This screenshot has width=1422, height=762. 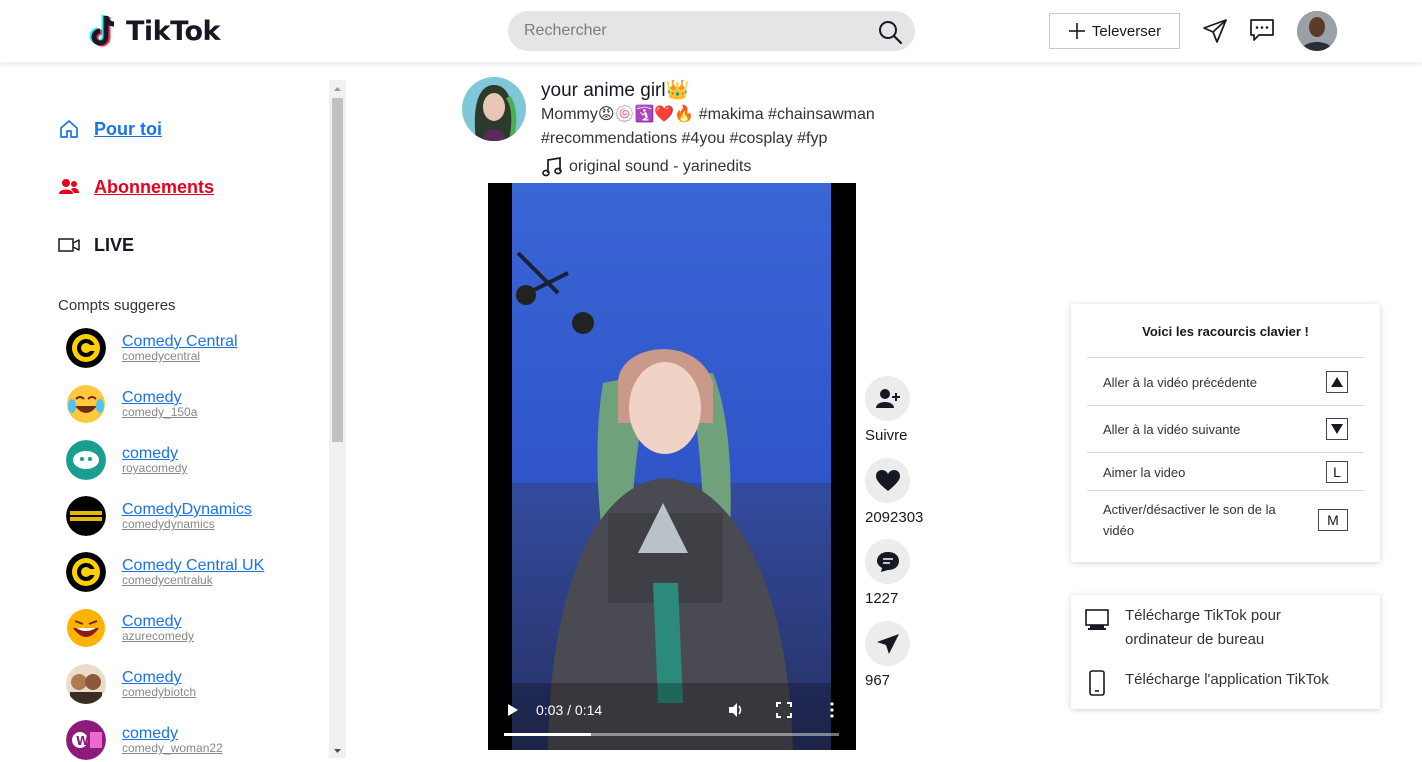 What do you see at coordinates (337, 89) in the screenshot?
I see `scroll-up-icon` at bounding box center [337, 89].